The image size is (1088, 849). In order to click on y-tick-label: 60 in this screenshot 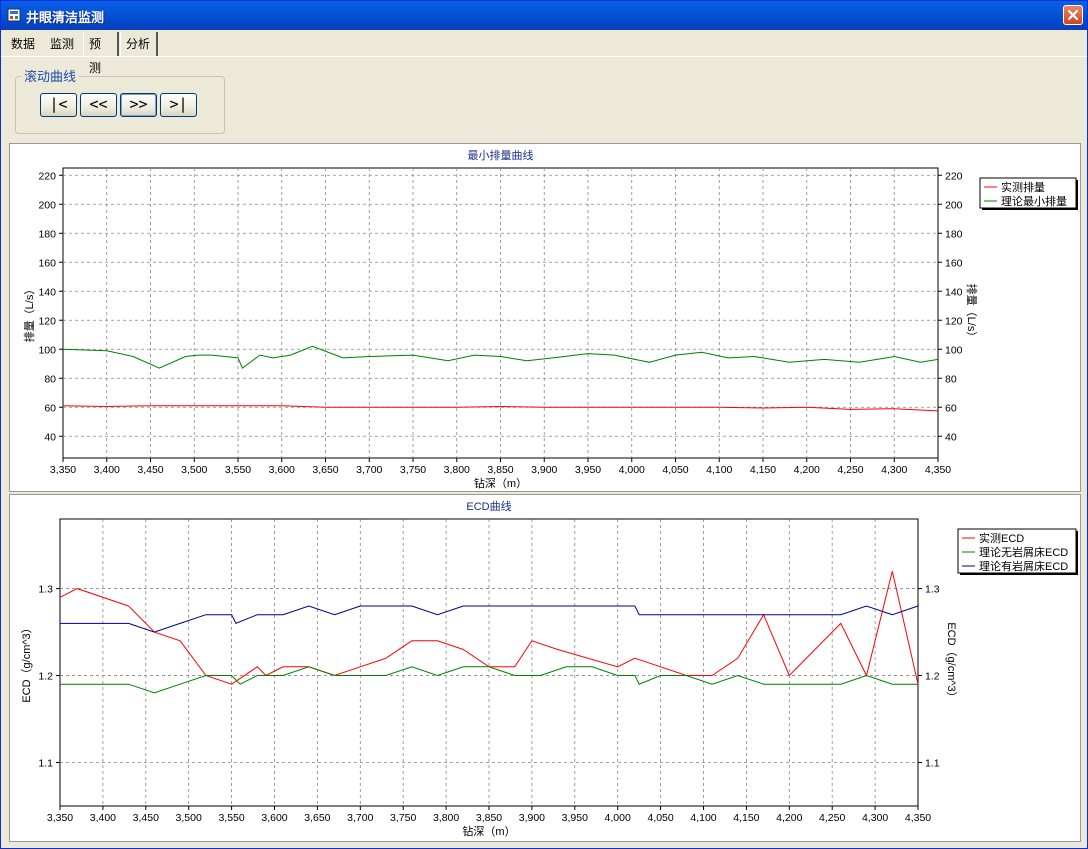, I will do `click(50, 408)`.